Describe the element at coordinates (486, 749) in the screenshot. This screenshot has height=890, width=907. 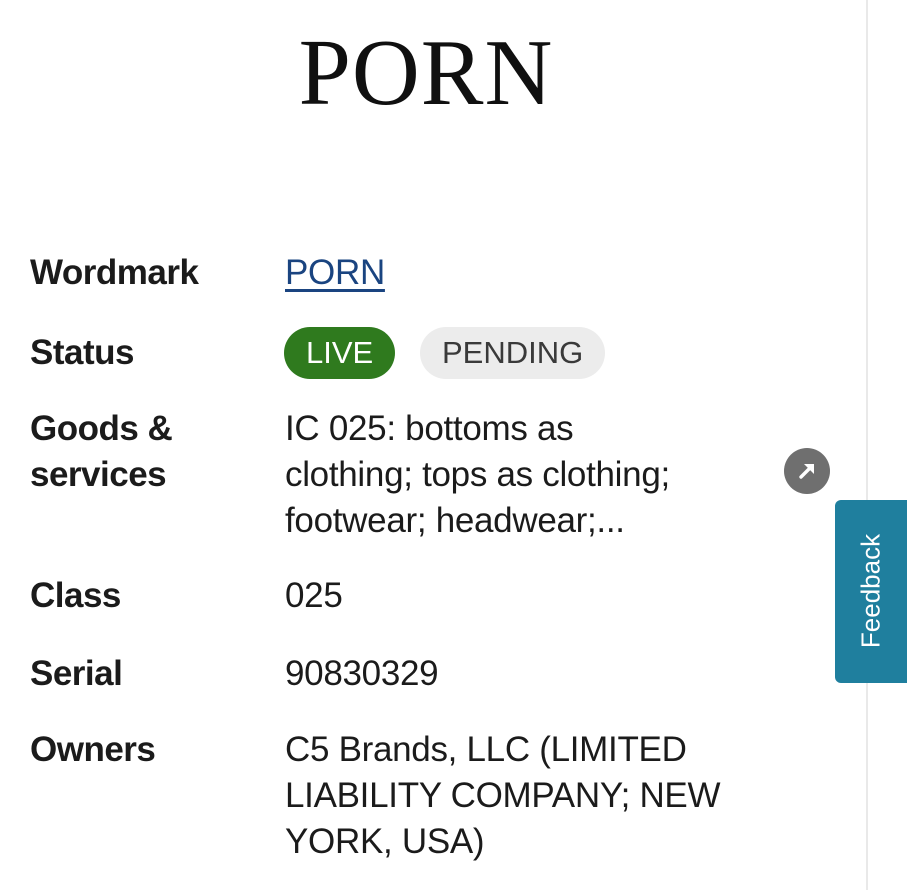
I see `owners-value-line: C5 Brands, LLC (LIMITED` at that location.